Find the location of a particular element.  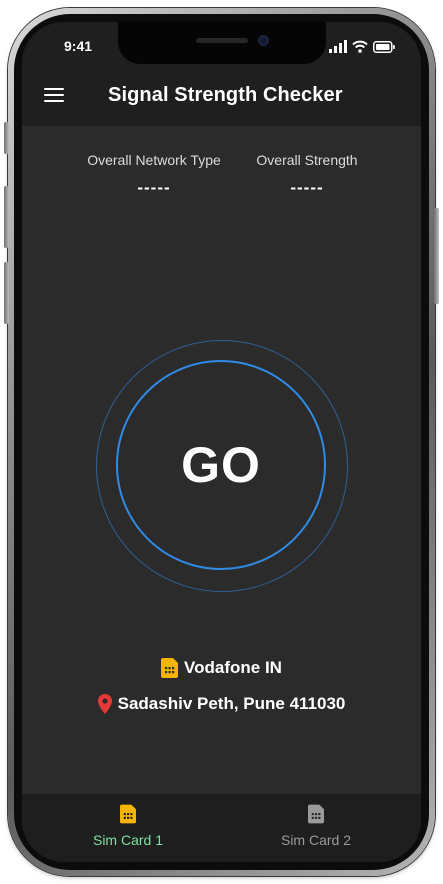

operator-name: Vodafone IN is located at coordinates (233, 667).